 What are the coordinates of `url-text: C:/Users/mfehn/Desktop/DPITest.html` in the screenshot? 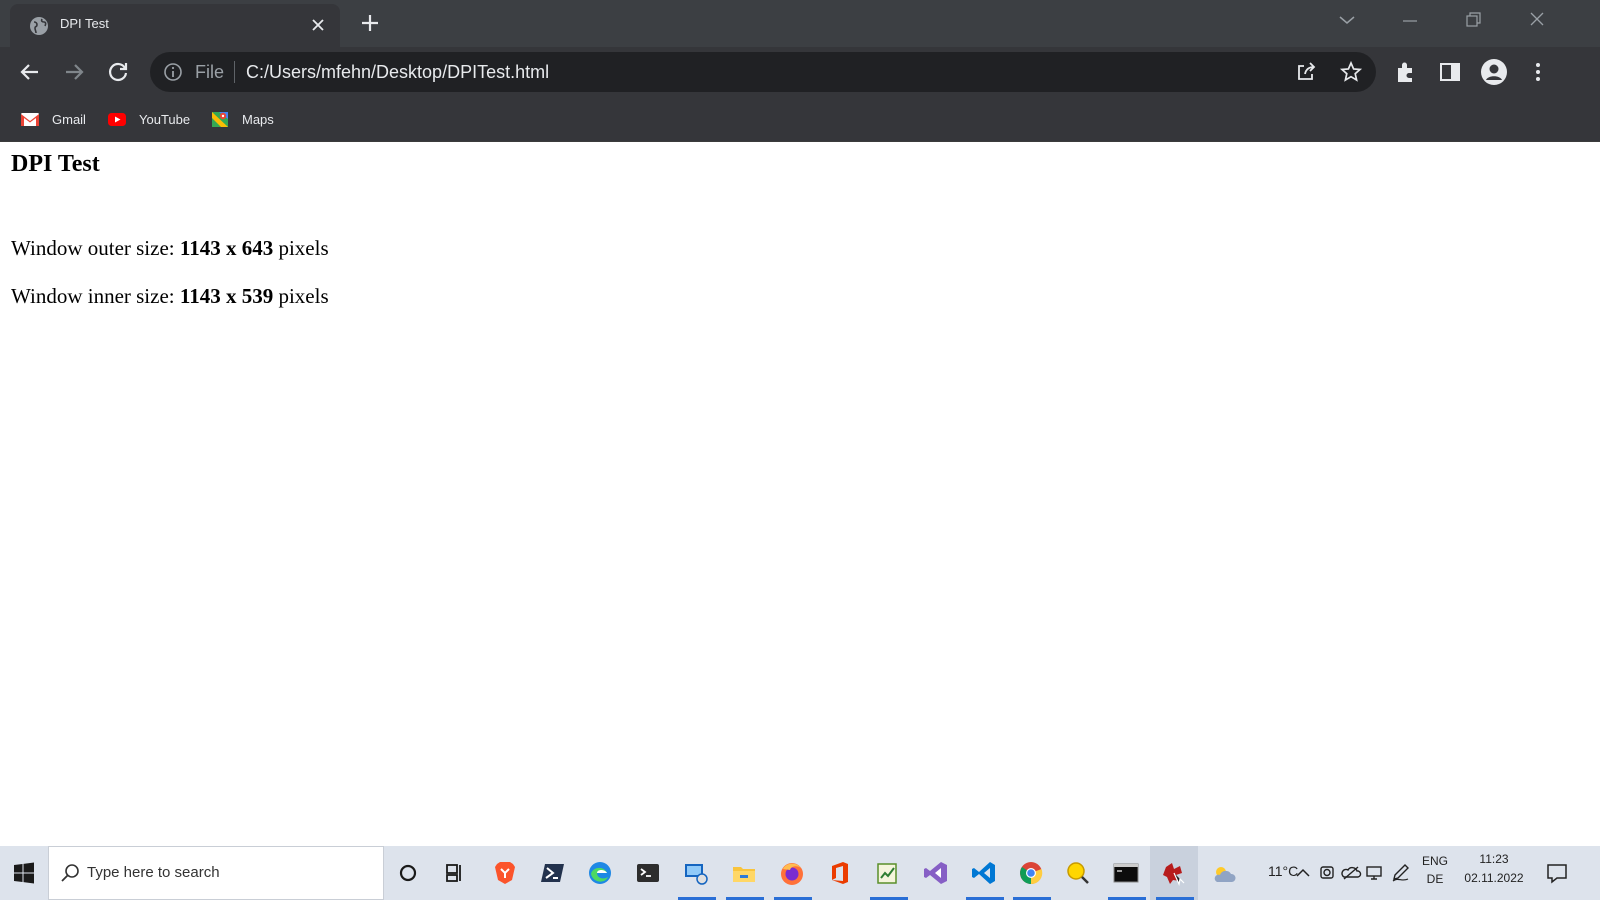 It's located at (397, 72).